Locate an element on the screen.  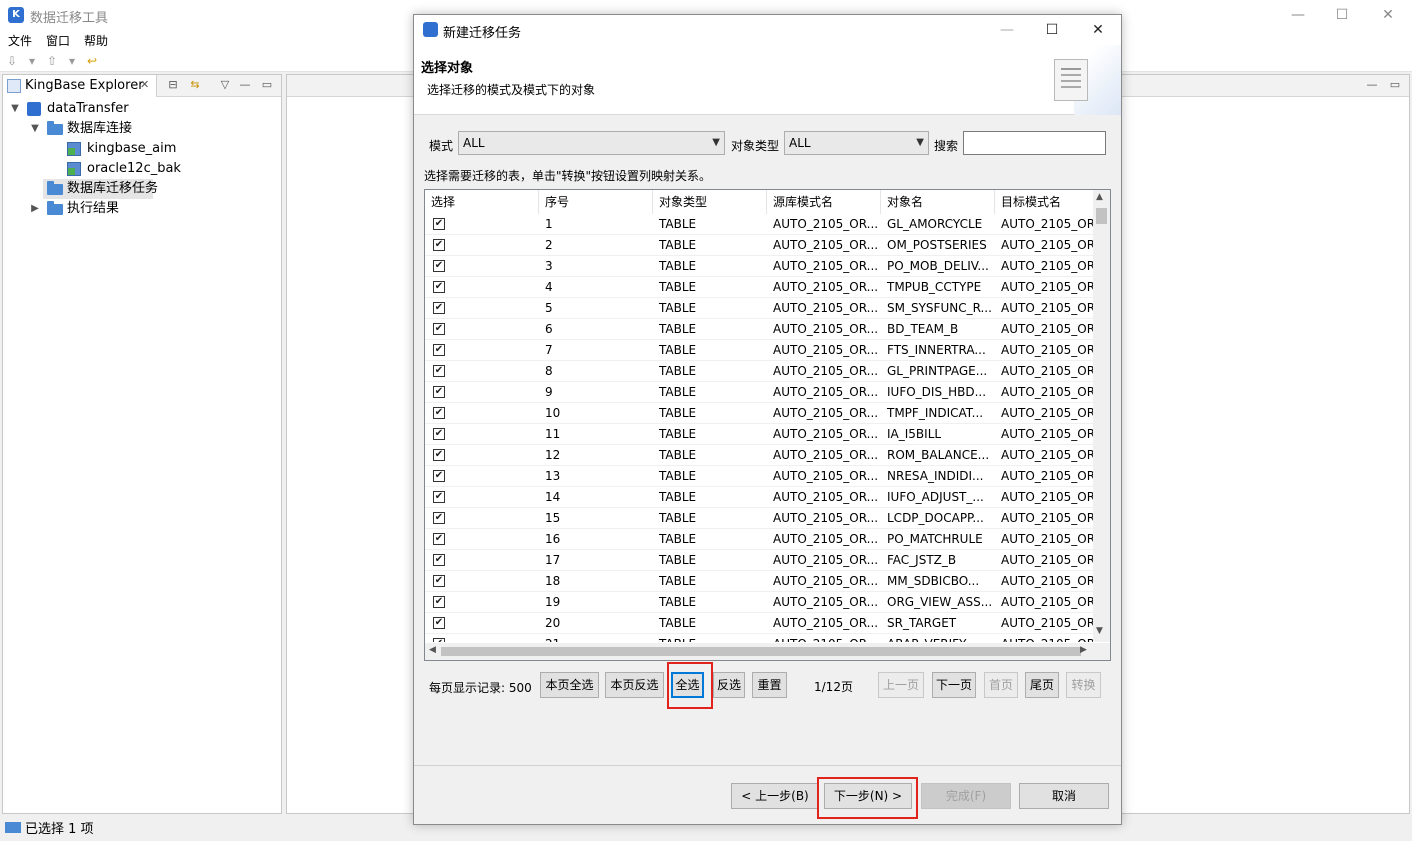
last-page-button: 尾页 is located at coordinates (1042, 685).